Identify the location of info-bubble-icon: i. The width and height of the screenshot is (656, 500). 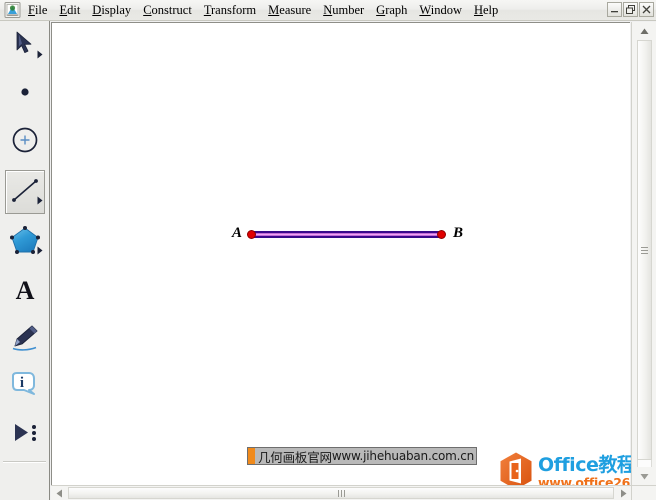
(25, 387).